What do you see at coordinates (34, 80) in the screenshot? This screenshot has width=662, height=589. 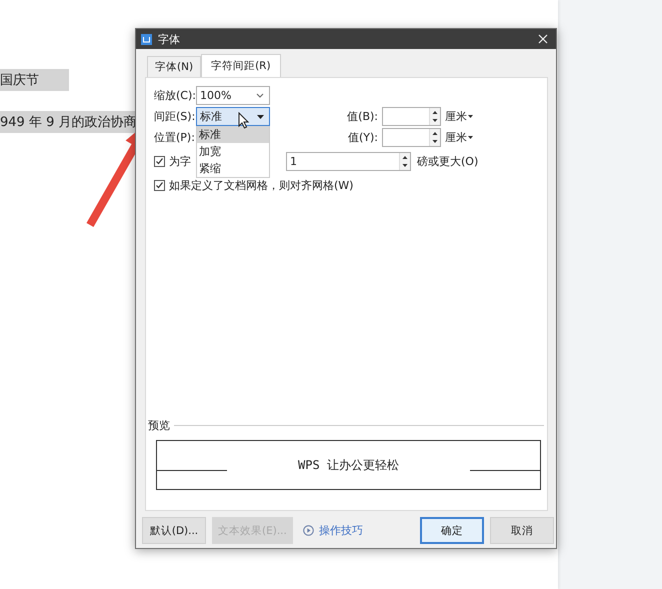 I see `document-text: 国庆节` at bounding box center [34, 80].